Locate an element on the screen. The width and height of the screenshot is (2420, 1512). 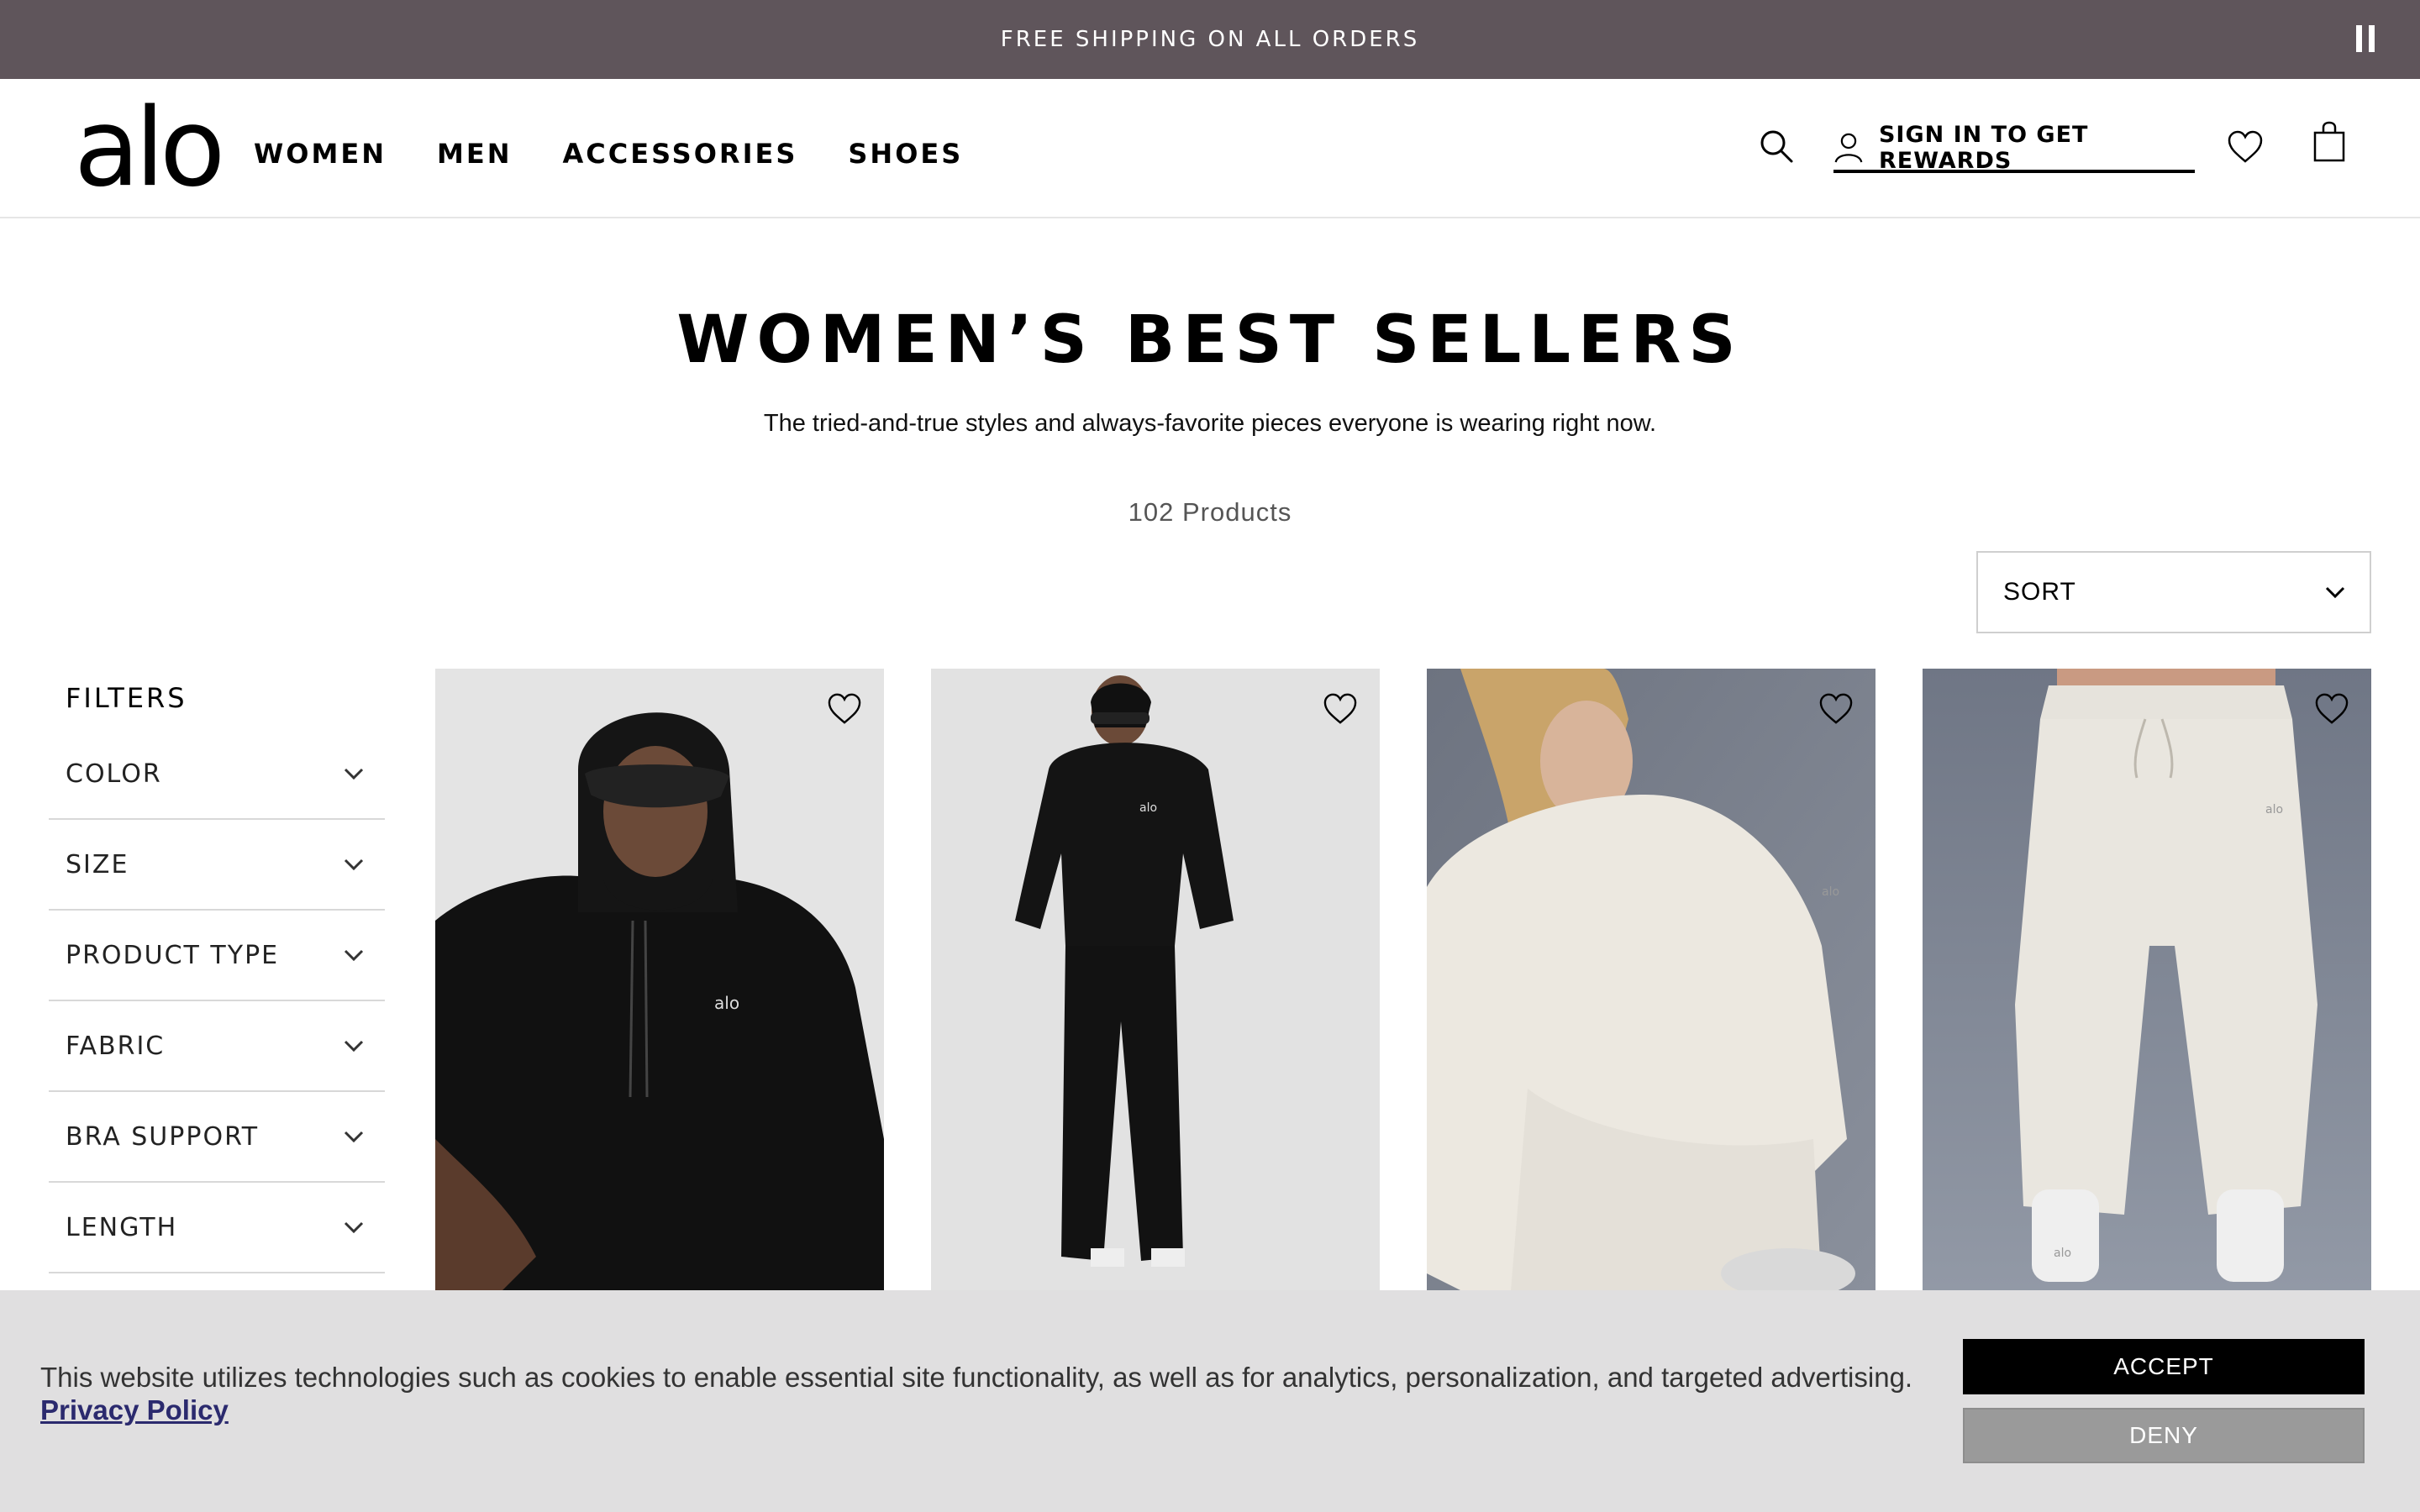
sort-dropdown: SORT is located at coordinates (2173, 592).